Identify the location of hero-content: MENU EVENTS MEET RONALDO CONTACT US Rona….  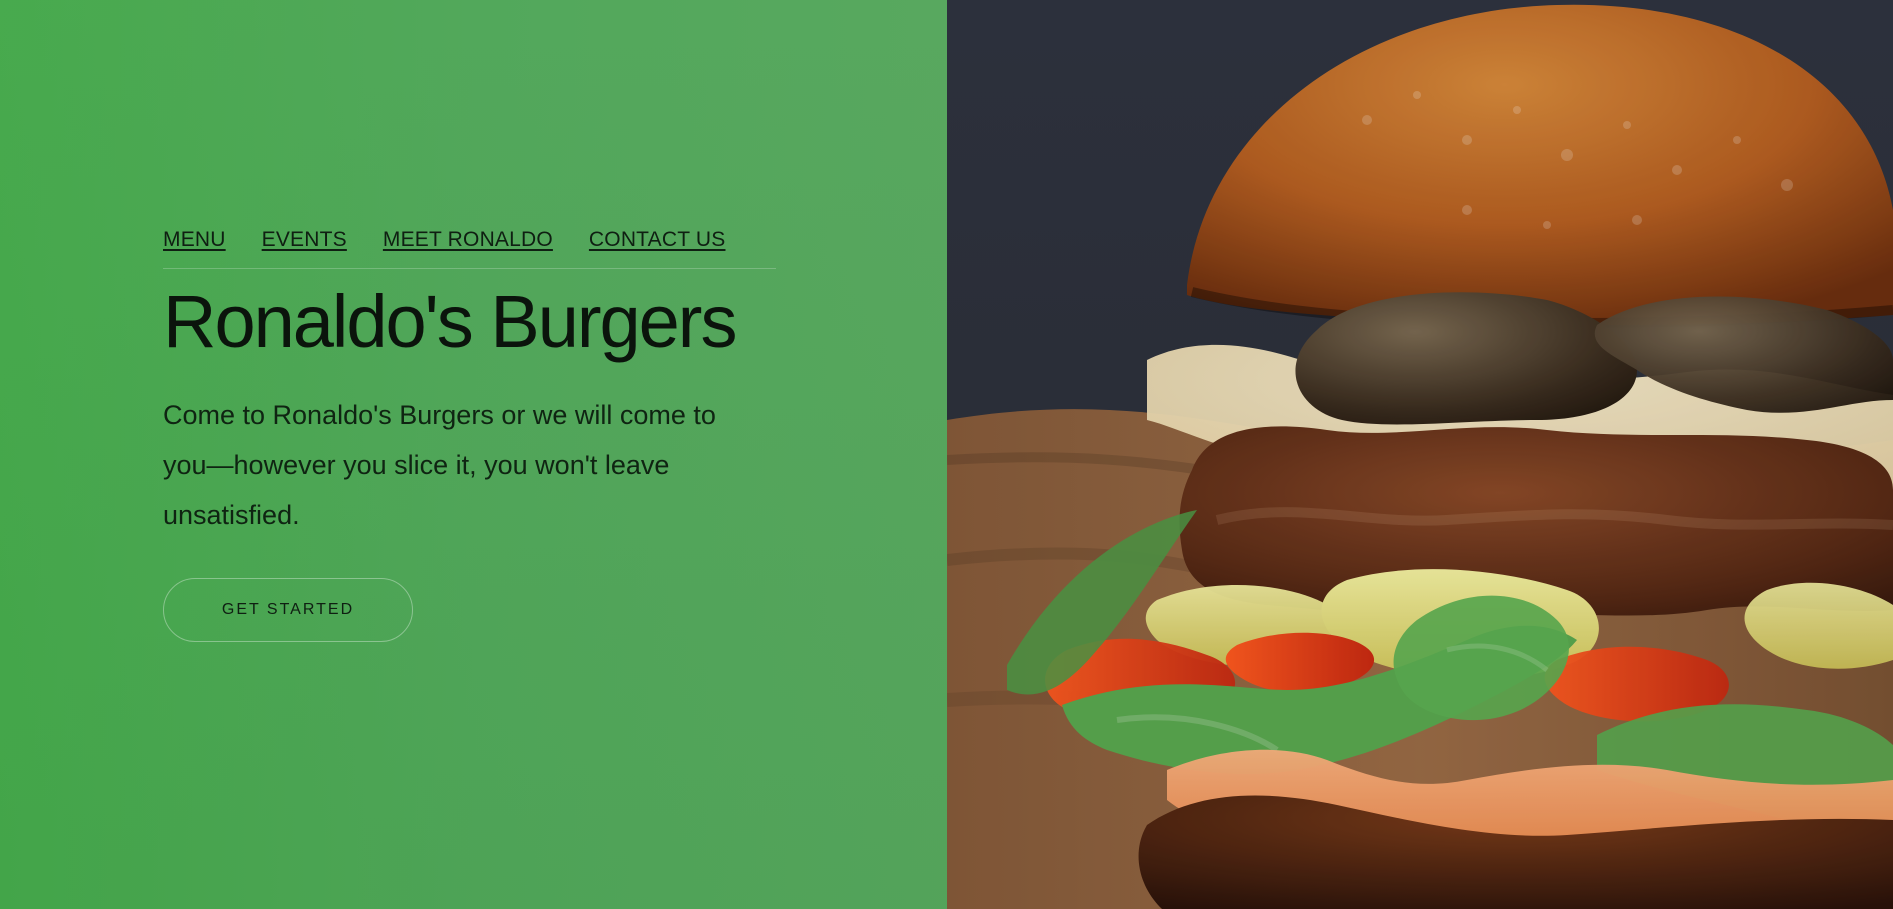
(473, 435).